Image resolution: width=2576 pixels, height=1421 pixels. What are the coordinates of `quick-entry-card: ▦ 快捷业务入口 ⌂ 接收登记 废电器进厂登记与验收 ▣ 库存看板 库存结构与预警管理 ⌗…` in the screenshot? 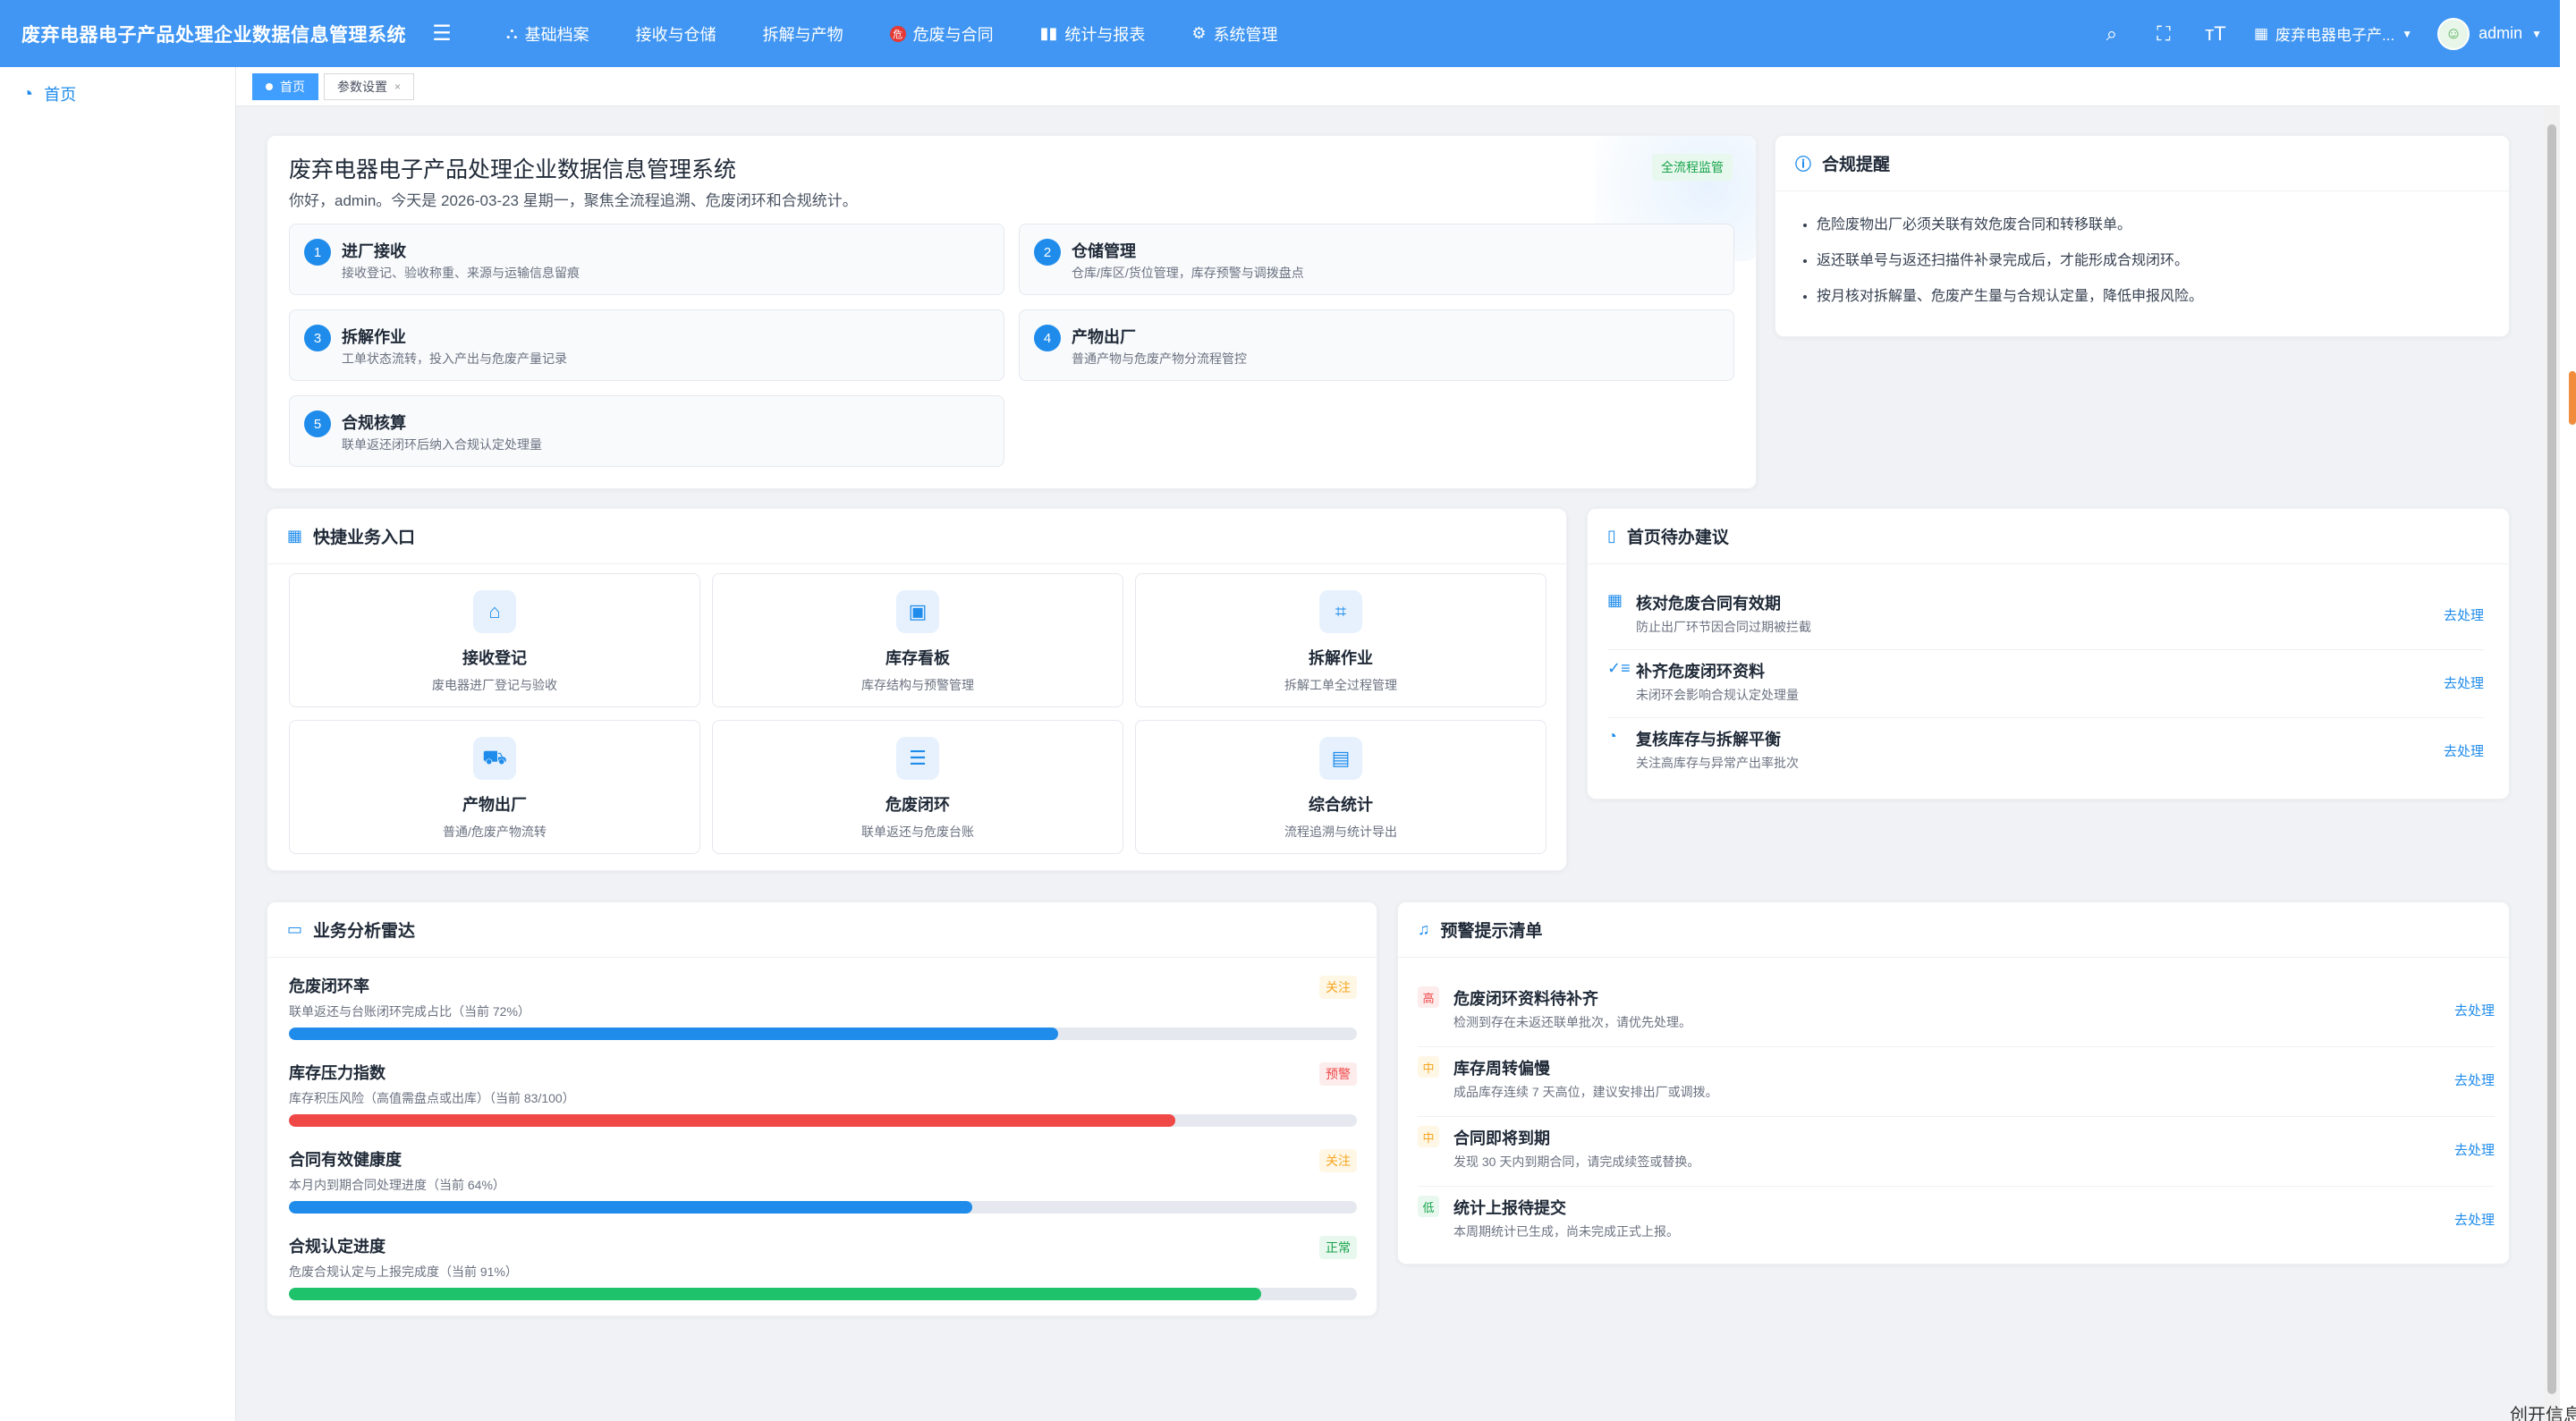 It's located at (917, 689).